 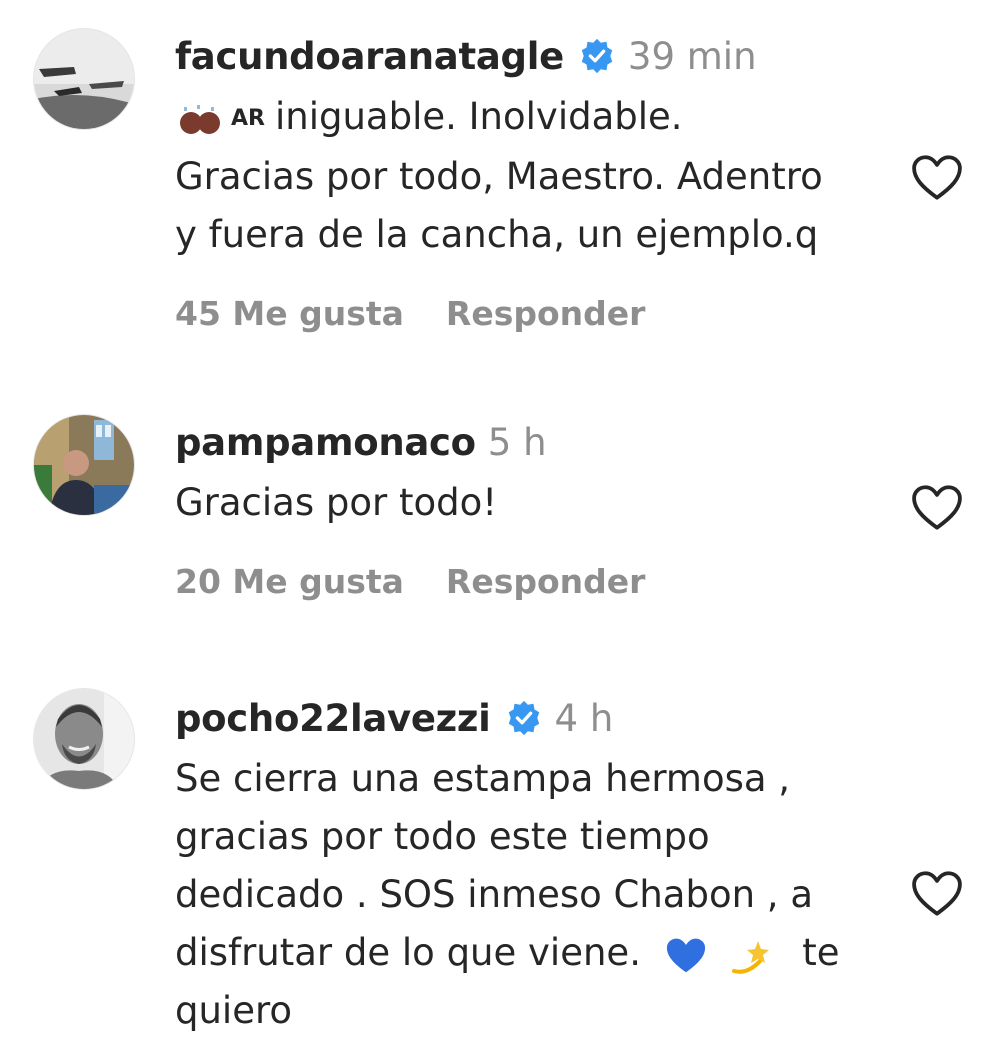 I want to click on comment-line: iniguable. Inolvidable., so click(x=478, y=116).